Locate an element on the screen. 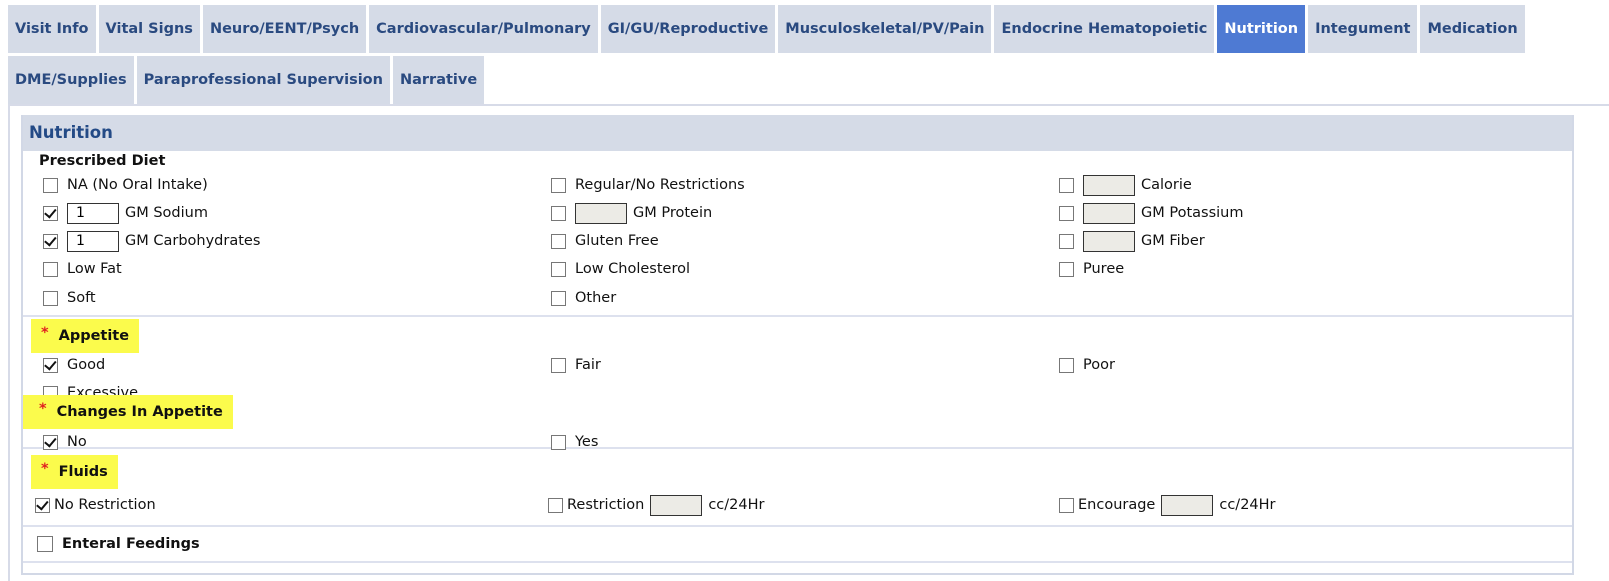  changes-no-checkbox is located at coordinates (50, 442).